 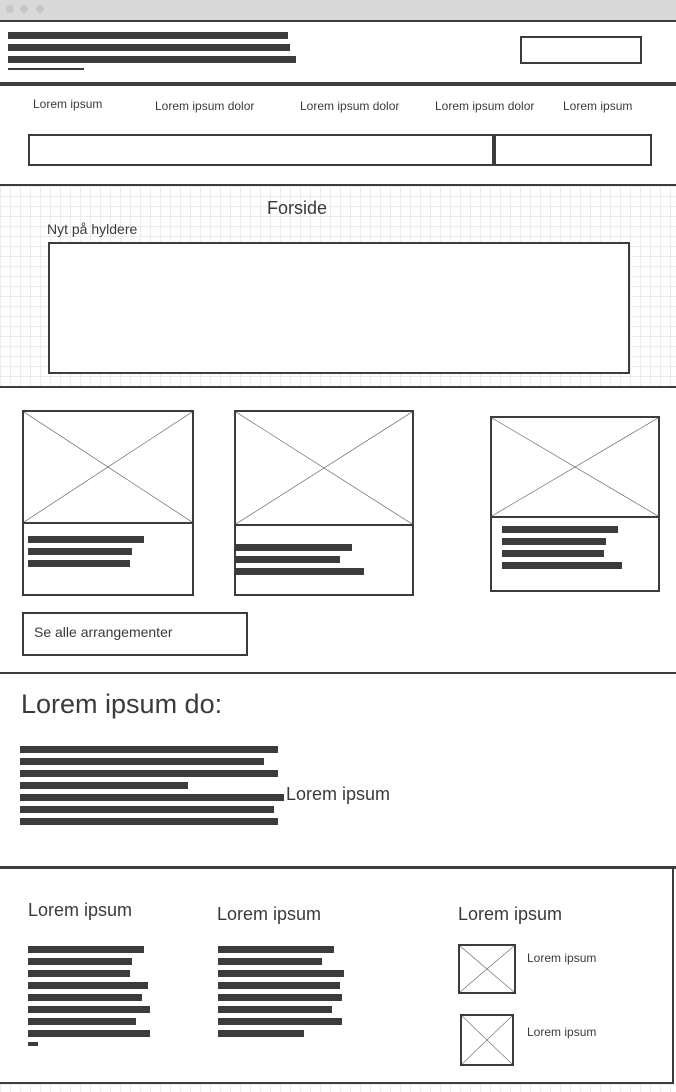 What do you see at coordinates (92, 229) in the screenshot?
I see `hero-subtitle: Nyt på hyldere` at bounding box center [92, 229].